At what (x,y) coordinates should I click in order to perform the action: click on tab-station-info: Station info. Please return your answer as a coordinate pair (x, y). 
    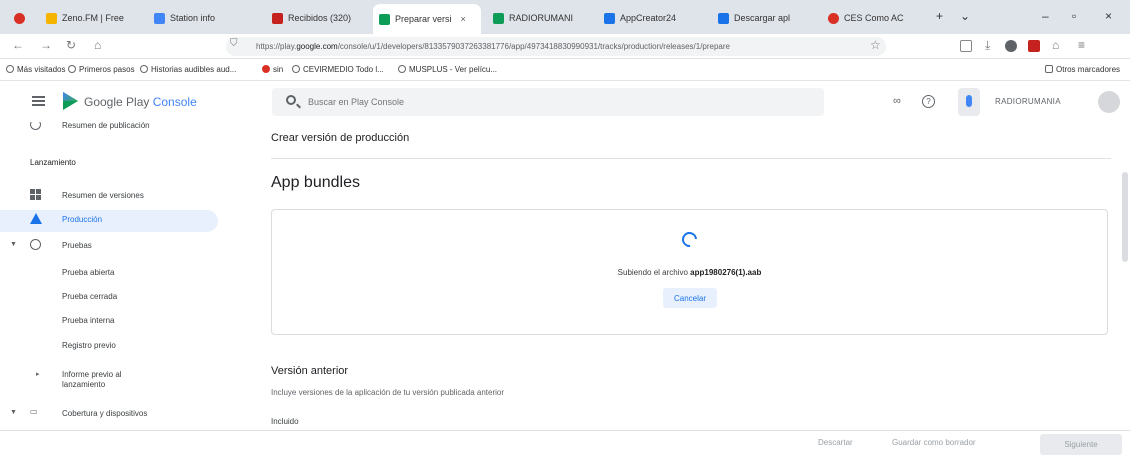
    Looking at the image, I should click on (196, 18).